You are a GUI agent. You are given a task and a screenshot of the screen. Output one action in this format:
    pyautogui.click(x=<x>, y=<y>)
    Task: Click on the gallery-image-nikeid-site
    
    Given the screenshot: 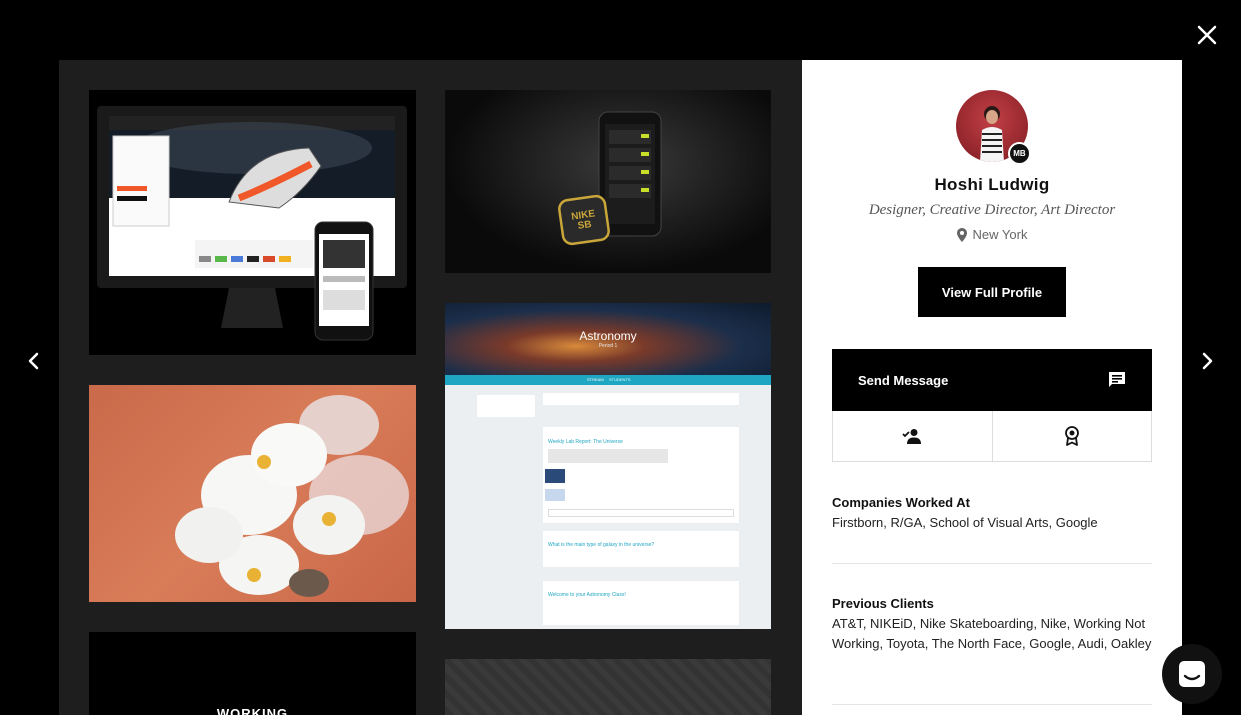 What is the action you would take?
    pyautogui.click(x=252, y=222)
    